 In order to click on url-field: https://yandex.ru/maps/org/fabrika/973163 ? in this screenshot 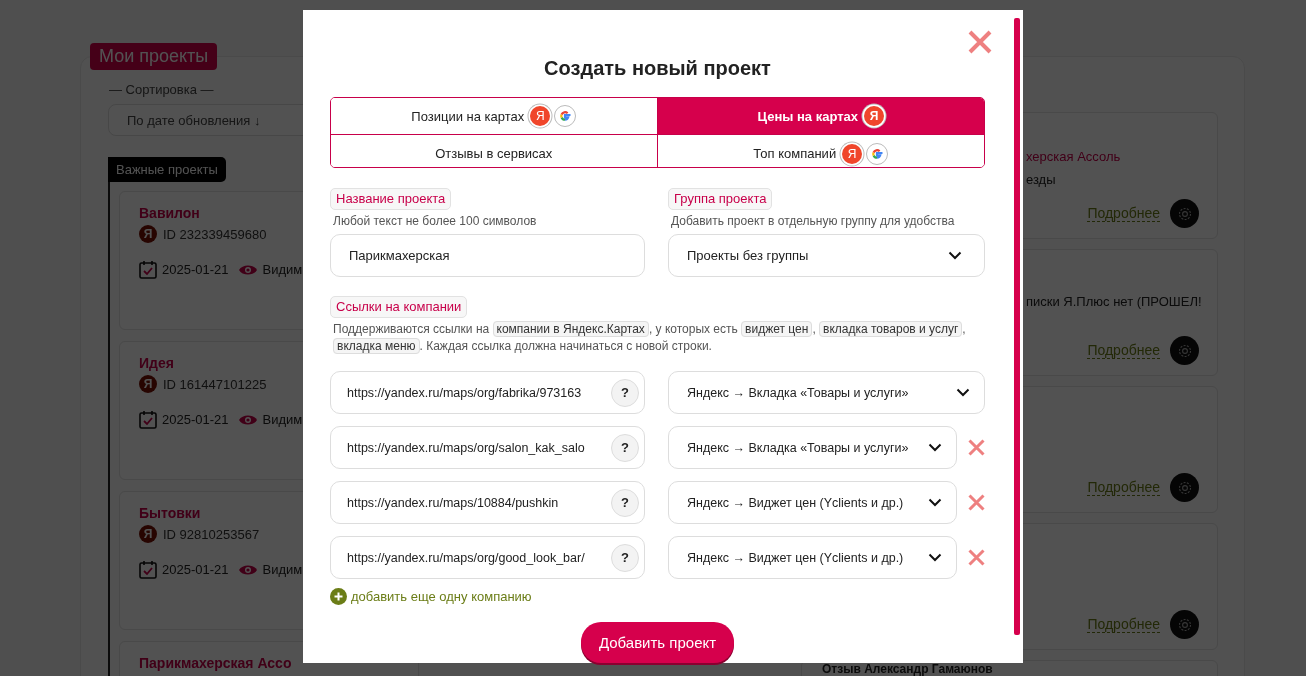, I will do `click(487, 392)`.